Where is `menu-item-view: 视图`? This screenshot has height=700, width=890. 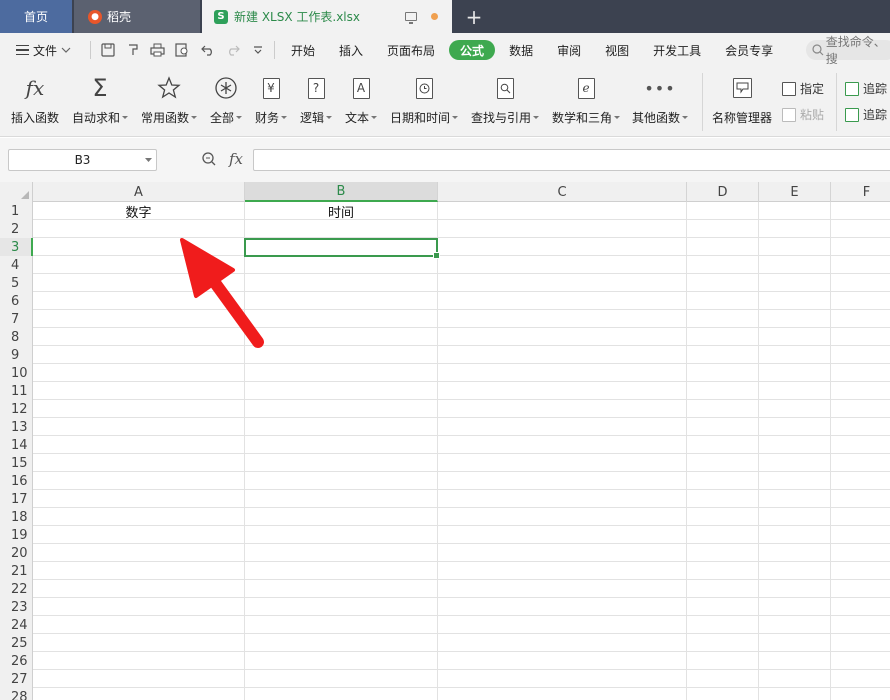 menu-item-view: 视图 is located at coordinates (617, 50).